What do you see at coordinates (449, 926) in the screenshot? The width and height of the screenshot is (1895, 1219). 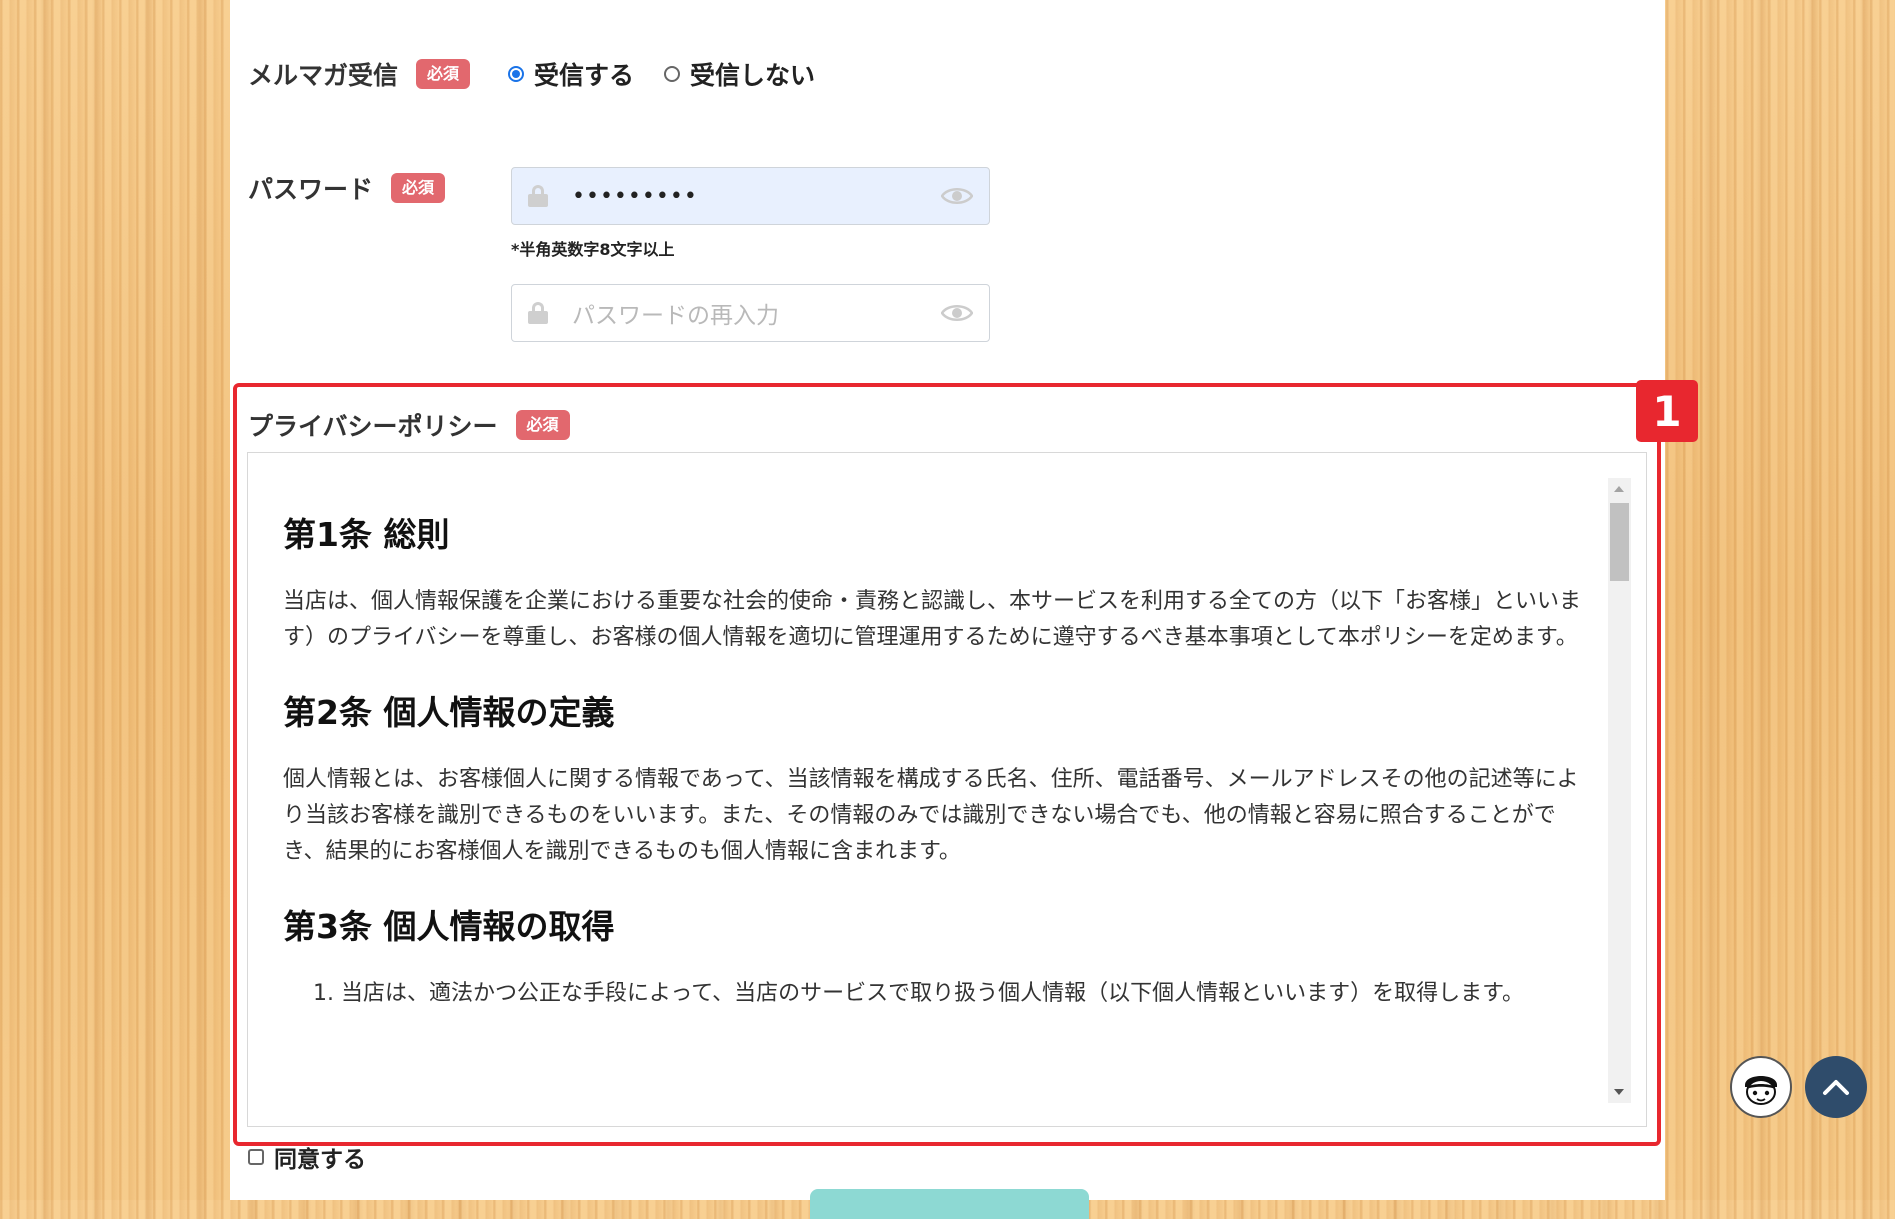 I see `policy-section-title: 第3条 個人情報の取得` at bounding box center [449, 926].